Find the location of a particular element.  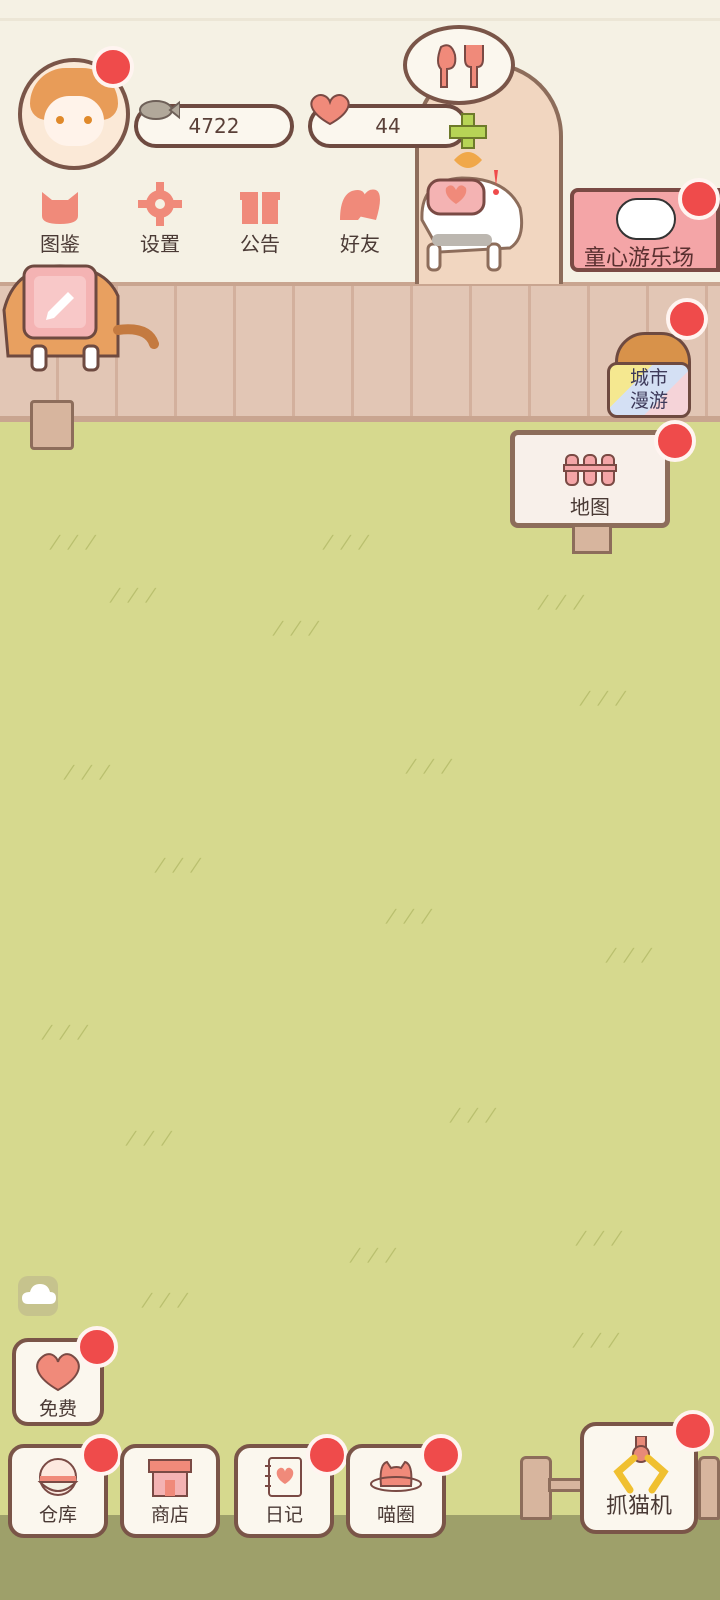

paradise-event-label: 童心游乐场 is located at coordinates (639, 258).